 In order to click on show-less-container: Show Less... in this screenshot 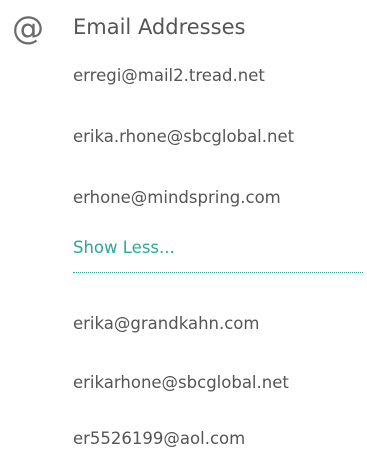, I will do `click(218, 256)`.